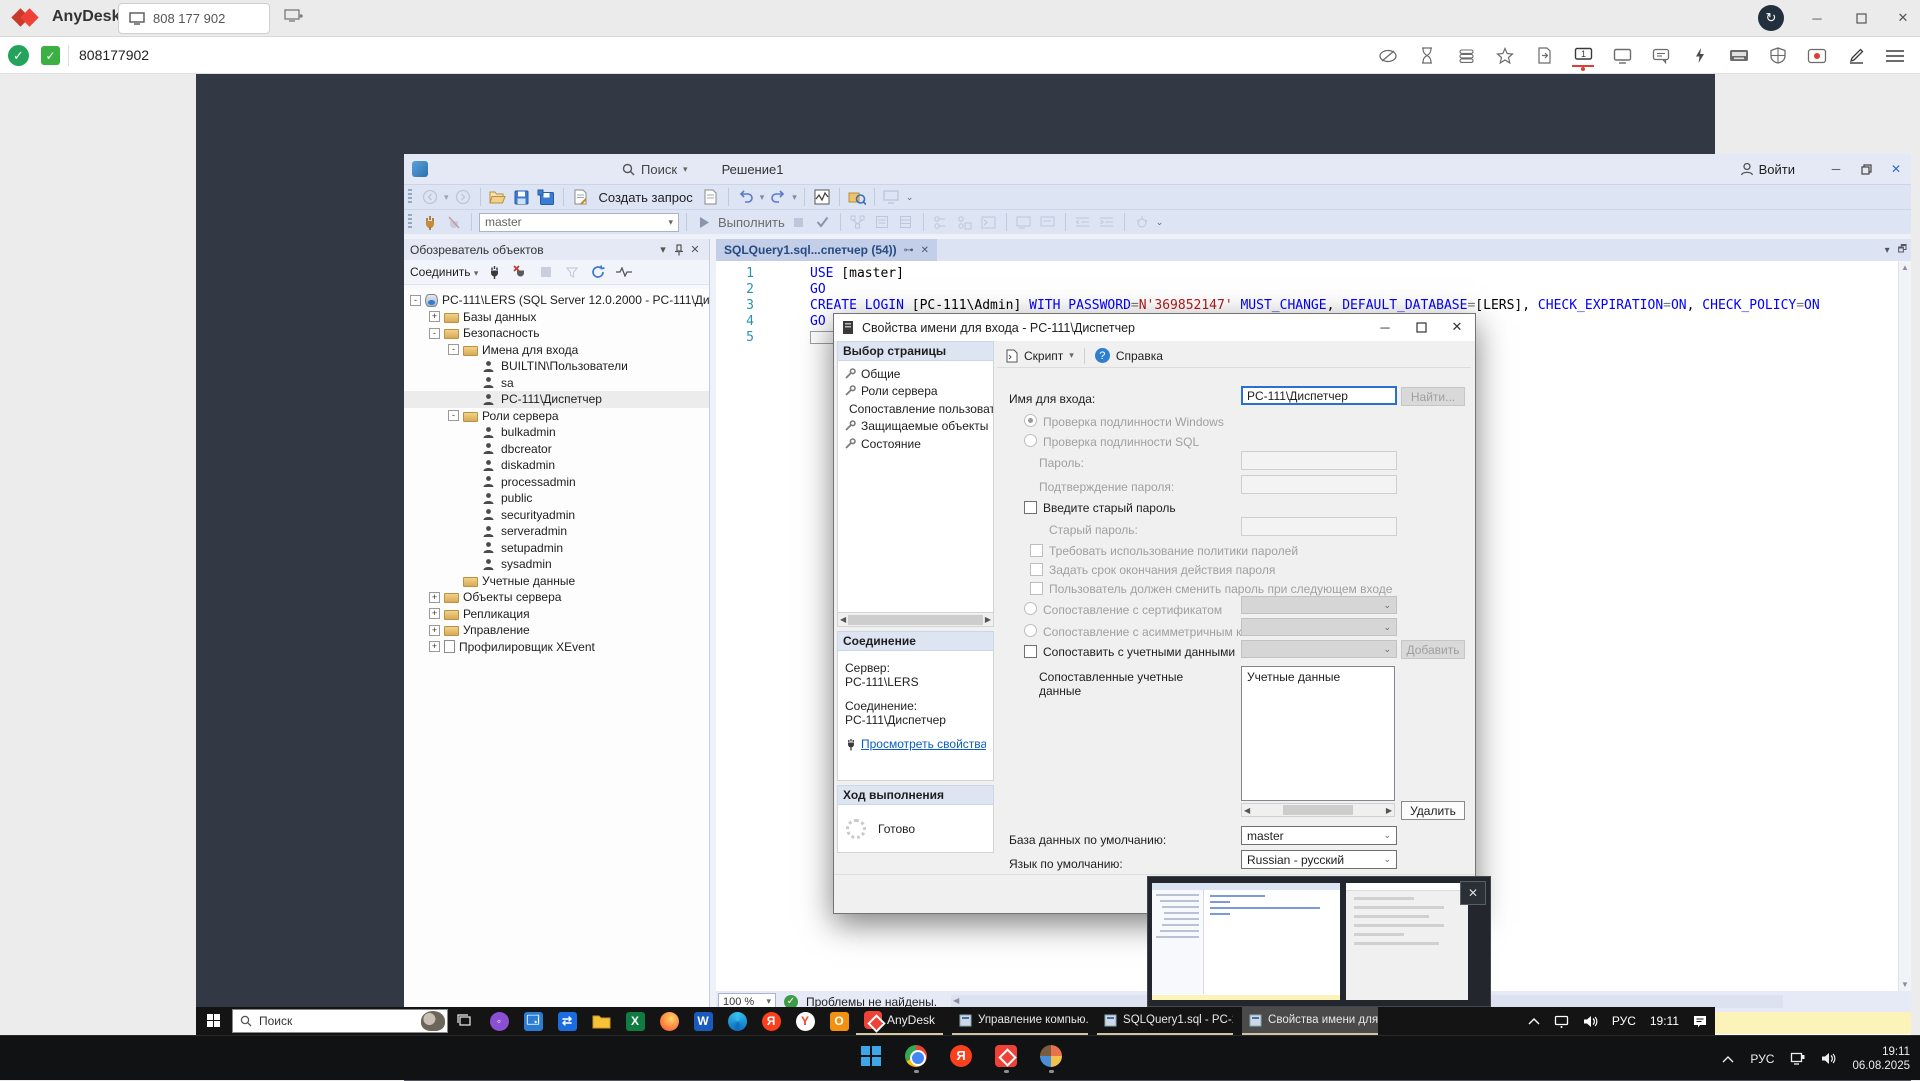 The height and width of the screenshot is (1081, 1920). I want to click on open-query-icon, so click(711, 197).